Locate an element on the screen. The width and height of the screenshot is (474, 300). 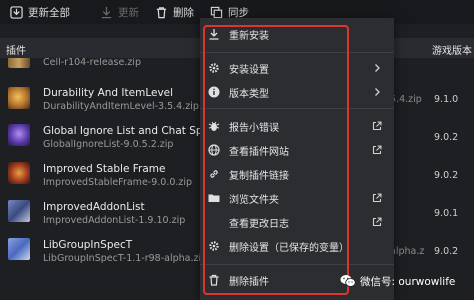
addon-file: ImprovedAddonList-1.9.10.zip is located at coordinates (114, 220).